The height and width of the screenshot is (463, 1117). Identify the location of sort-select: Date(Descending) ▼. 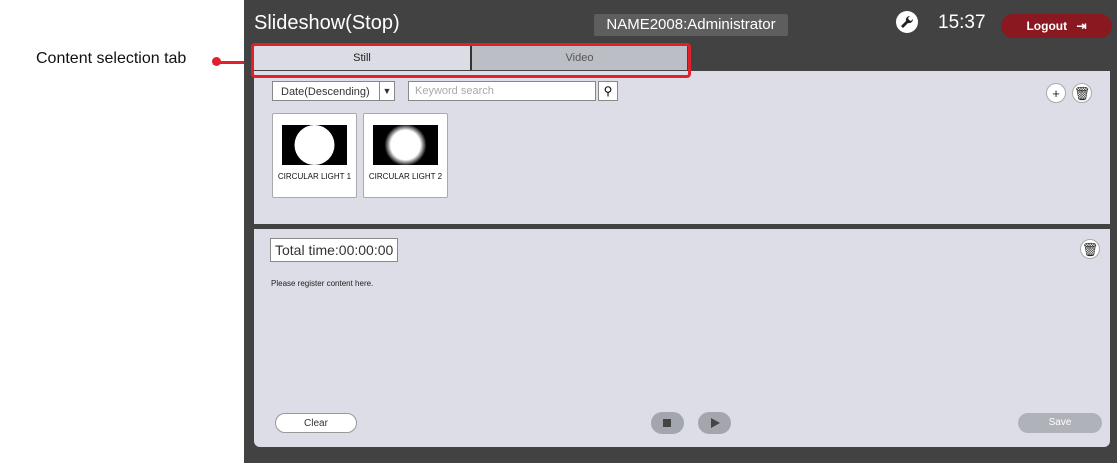
(333, 91).